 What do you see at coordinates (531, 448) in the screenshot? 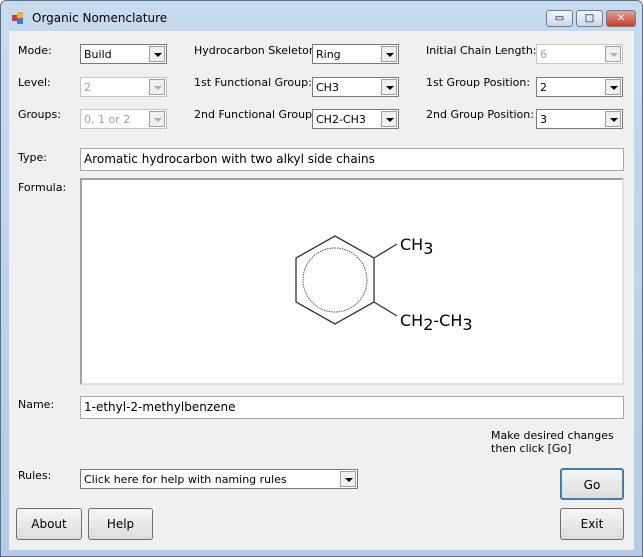
I see `hint-line-2: then click [Go]` at bounding box center [531, 448].